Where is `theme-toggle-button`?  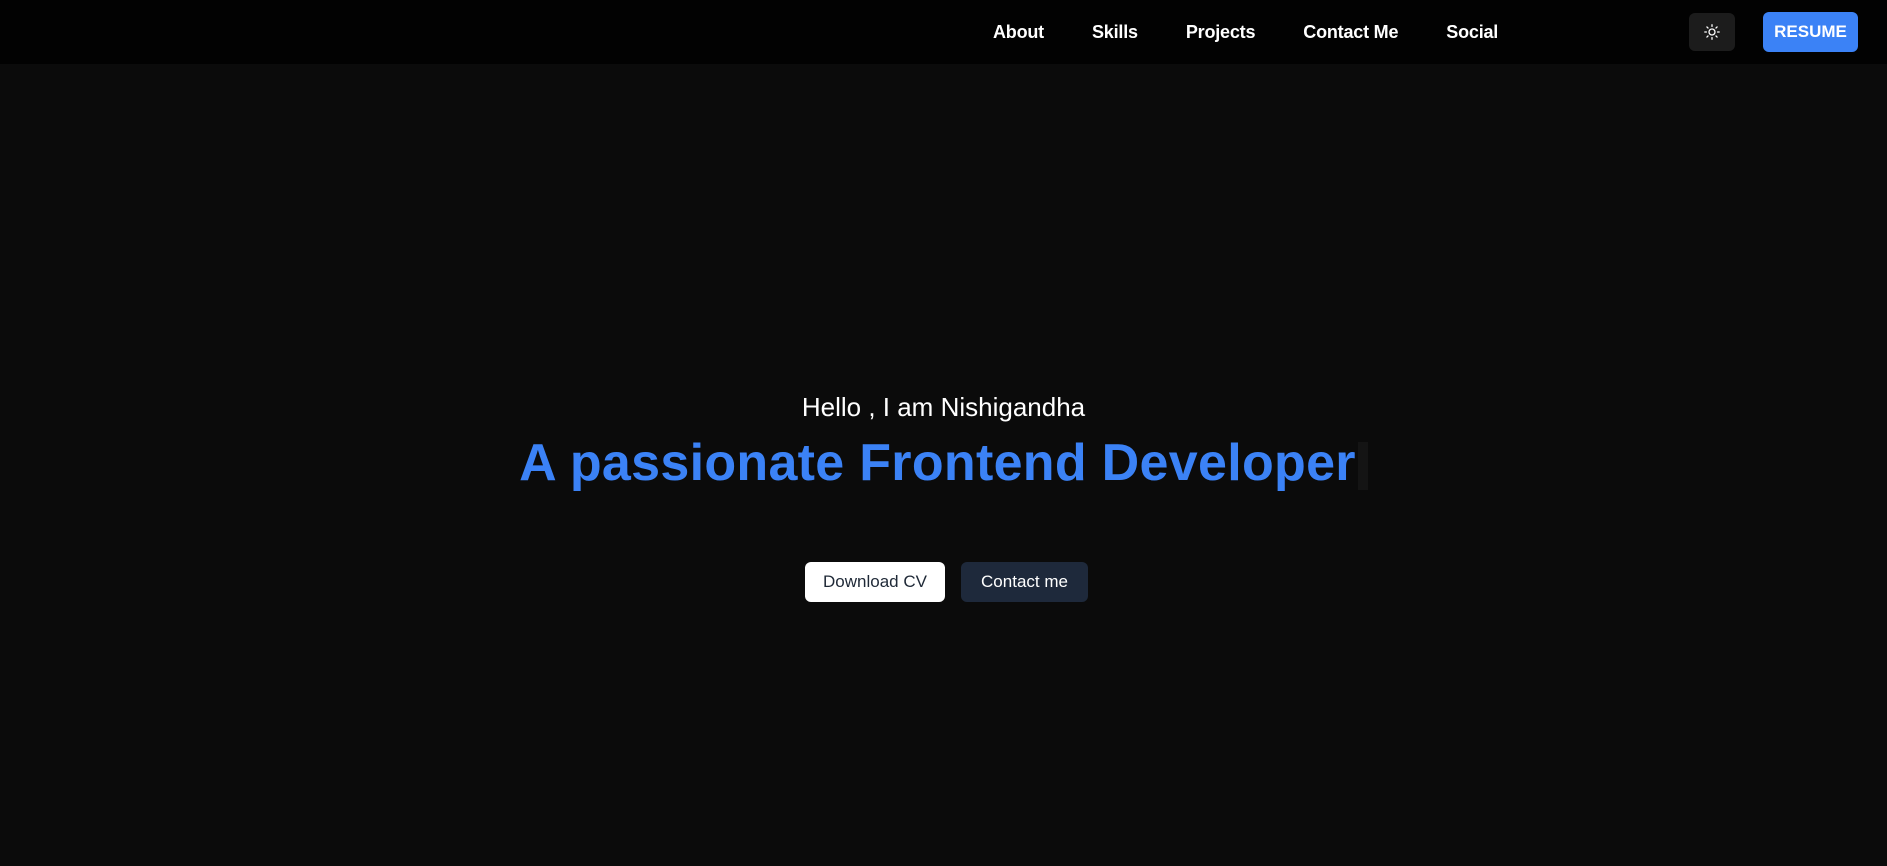
theme-toggle-button is located at coordinates (1712, 32).